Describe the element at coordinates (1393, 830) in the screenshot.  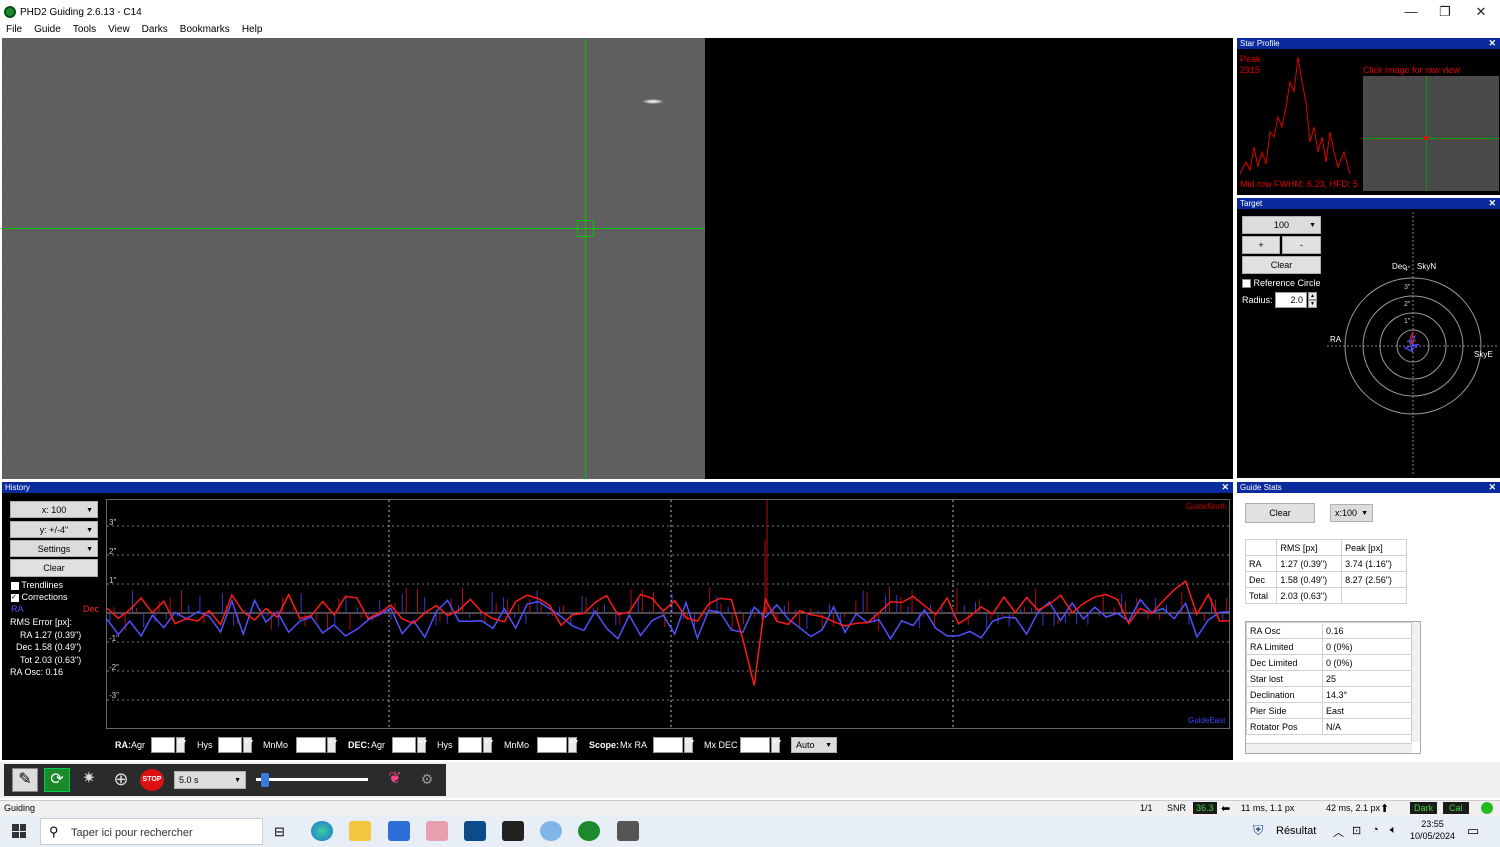
I see `volume-icon: 🔈︎` at that location.